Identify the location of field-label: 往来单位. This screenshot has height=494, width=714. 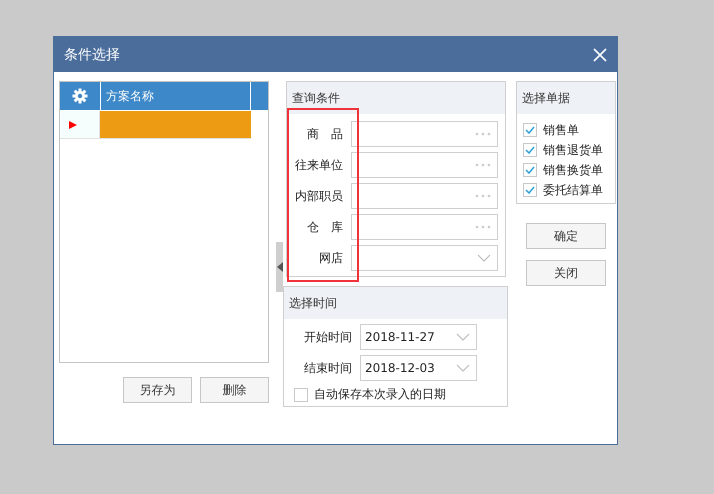
(318, 165).